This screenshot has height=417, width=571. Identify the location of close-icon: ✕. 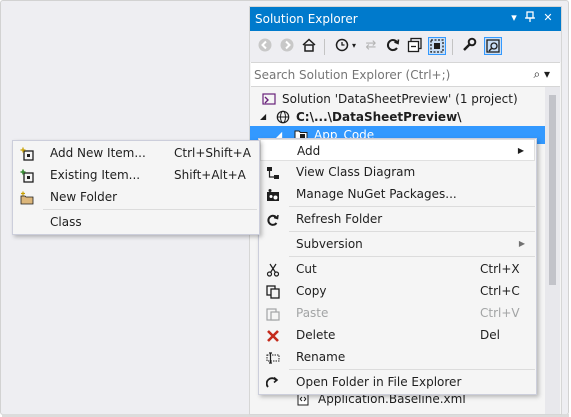
(548, 18).